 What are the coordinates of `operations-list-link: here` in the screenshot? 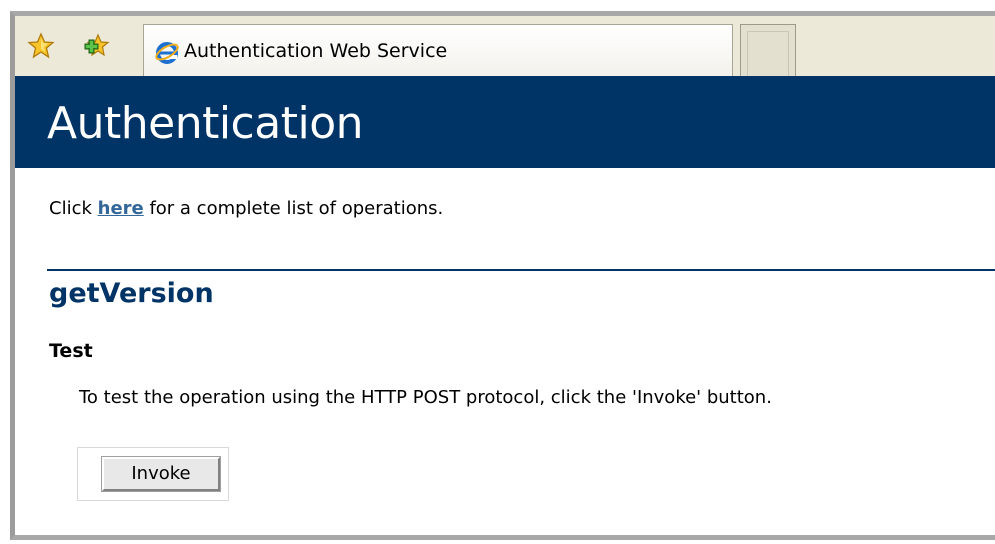 It's located at (121, 208).